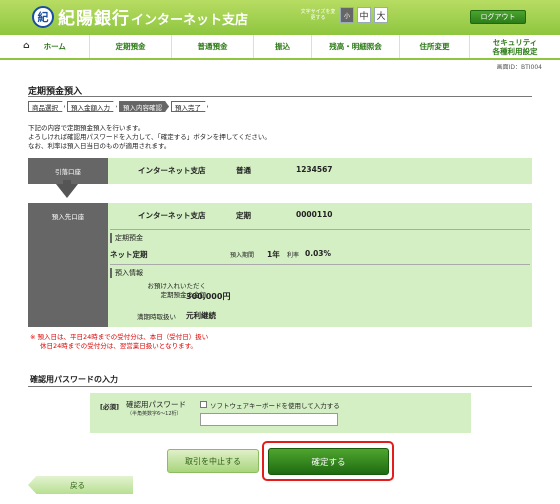  What do you see at coordinates (118, 346) in the screenshot?
I see `note-line: 休日24時までの受付分は、翌営業日扱いとなります。` at bounding box center [118, 346].